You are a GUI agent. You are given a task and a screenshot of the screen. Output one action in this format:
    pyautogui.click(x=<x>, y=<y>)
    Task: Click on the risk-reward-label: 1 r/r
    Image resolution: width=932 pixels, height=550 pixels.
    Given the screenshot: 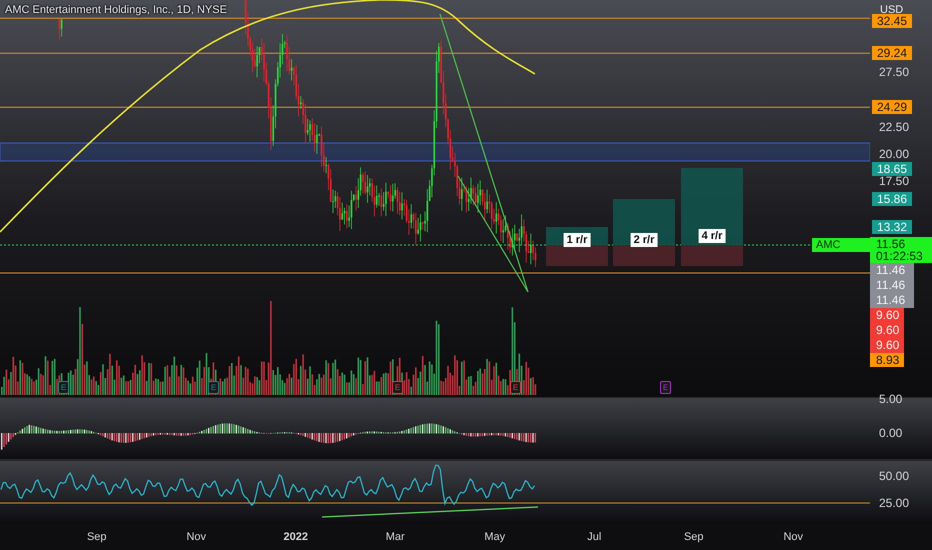 What is the action you would take?
    pyautogui.click(x=577, y=240)
    